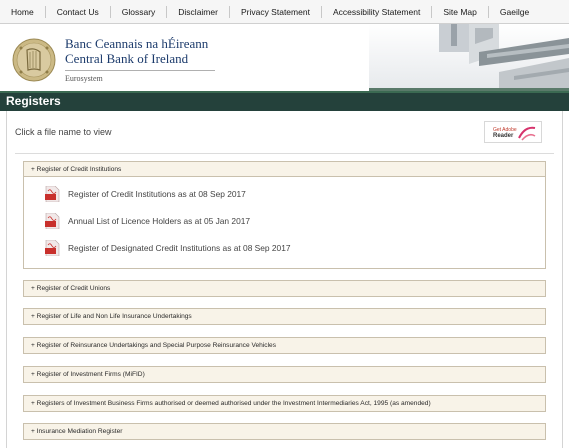 The width and height of the screenshot is (569, 448). What do you see at coordinates (527, 133) in the screenshot?
I see `adobe-reader-icon` at bounding box center [527, 133].